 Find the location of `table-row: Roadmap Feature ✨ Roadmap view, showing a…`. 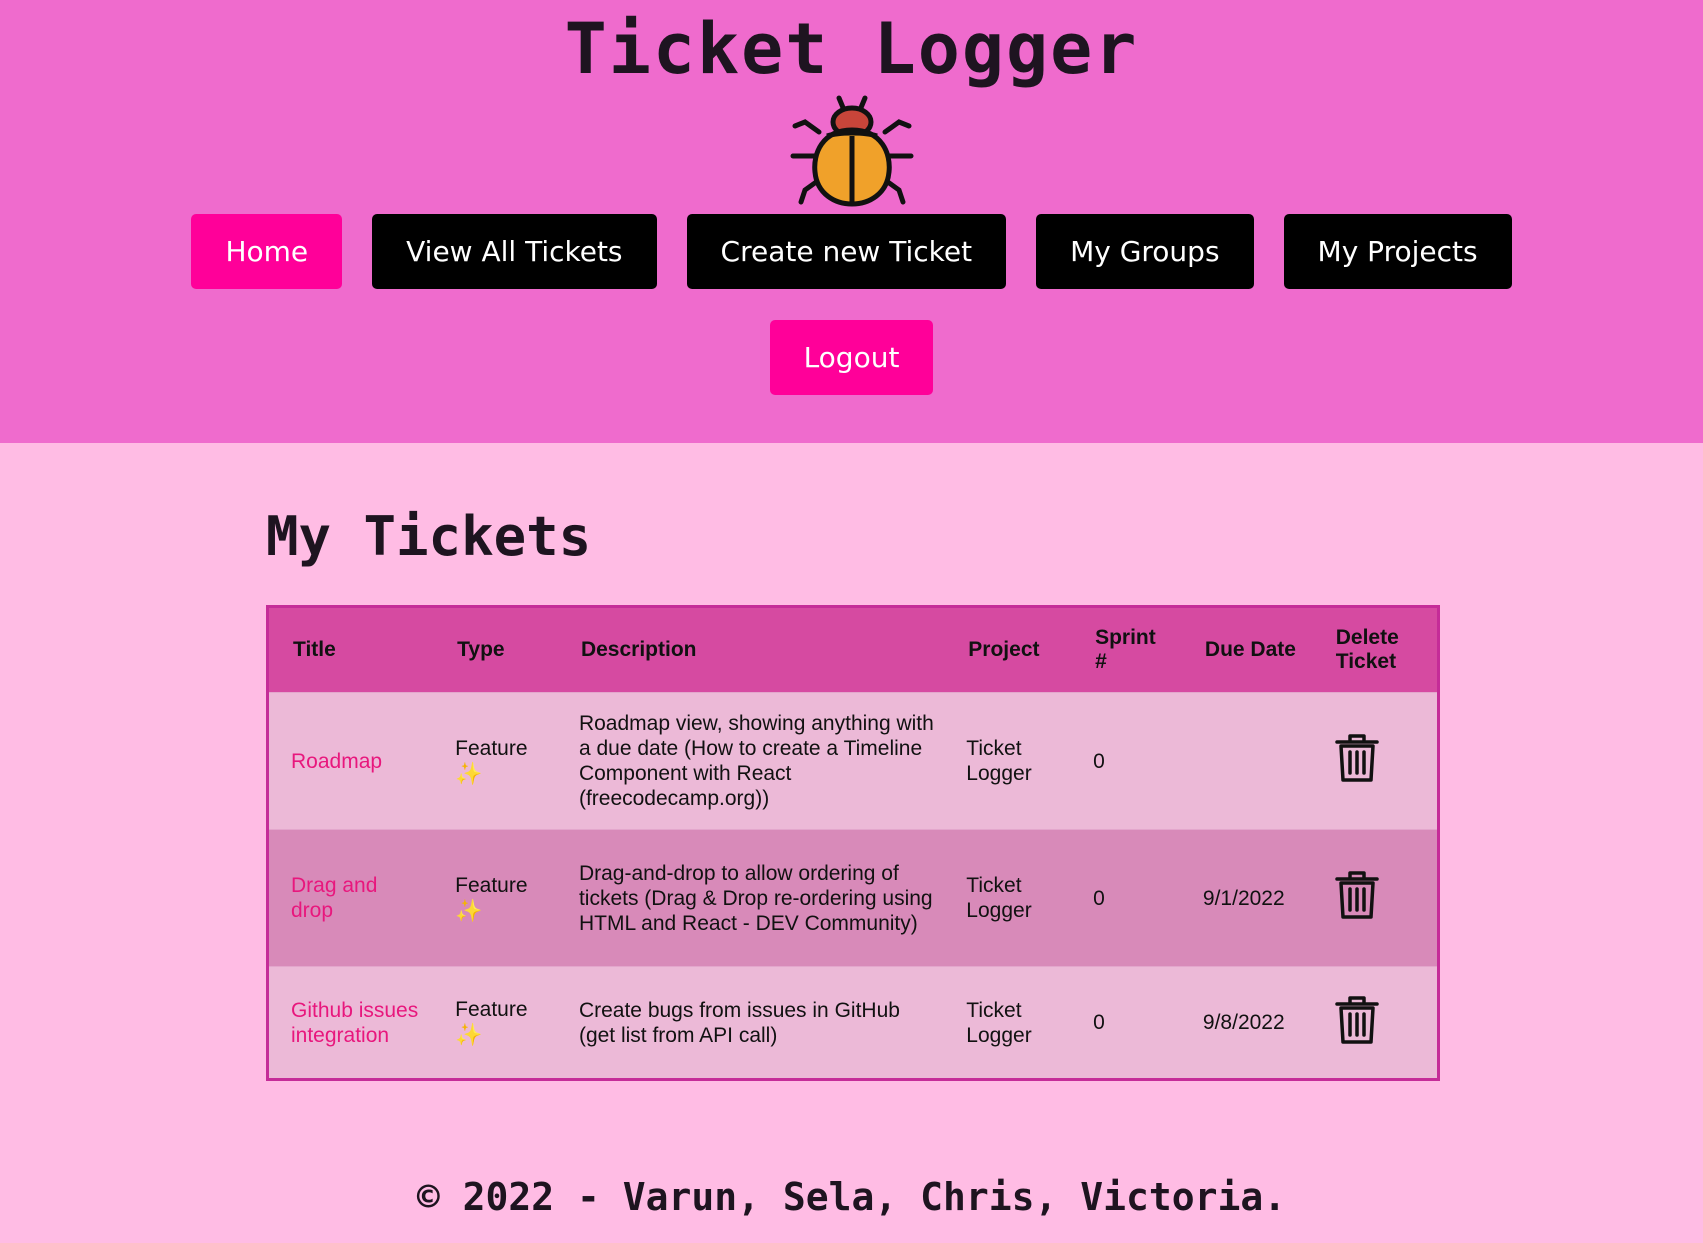

table-row: Roadmap Feature ✨ Roadmap view, showing a… is located at coordinates (853, 761).